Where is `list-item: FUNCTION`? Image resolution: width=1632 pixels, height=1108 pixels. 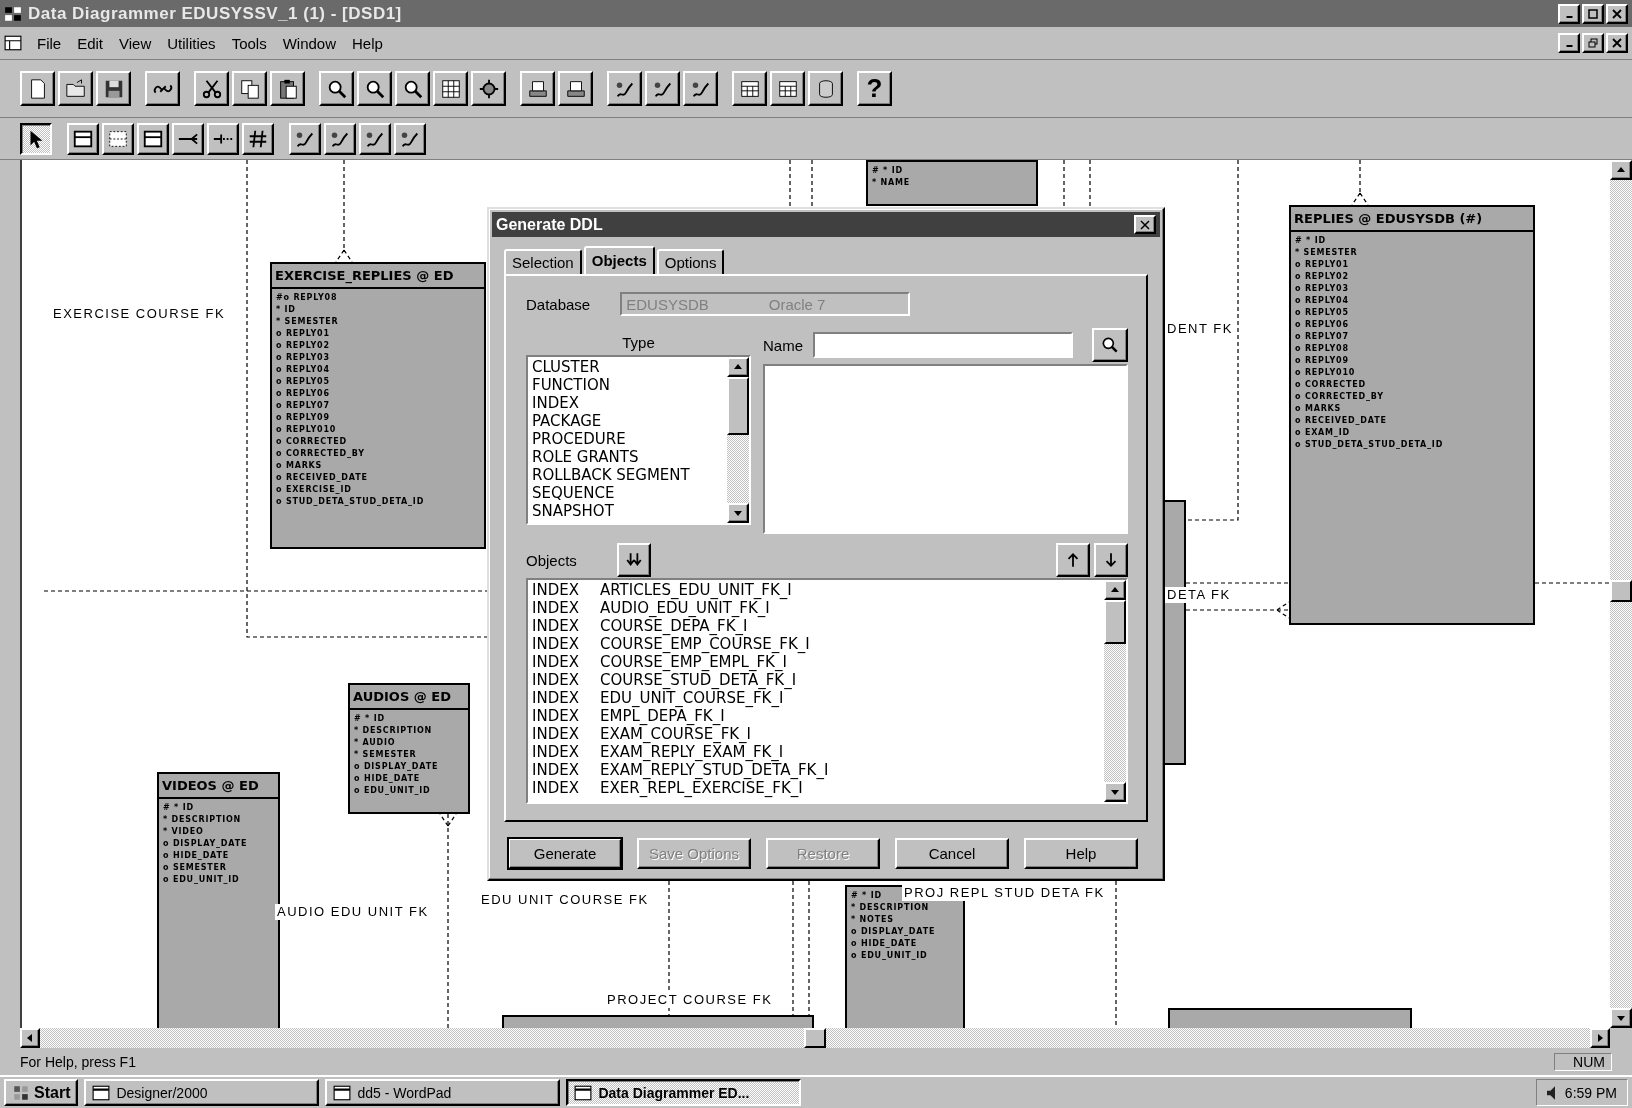 list-item: FUNCTION is located at coordinates (627, 385).